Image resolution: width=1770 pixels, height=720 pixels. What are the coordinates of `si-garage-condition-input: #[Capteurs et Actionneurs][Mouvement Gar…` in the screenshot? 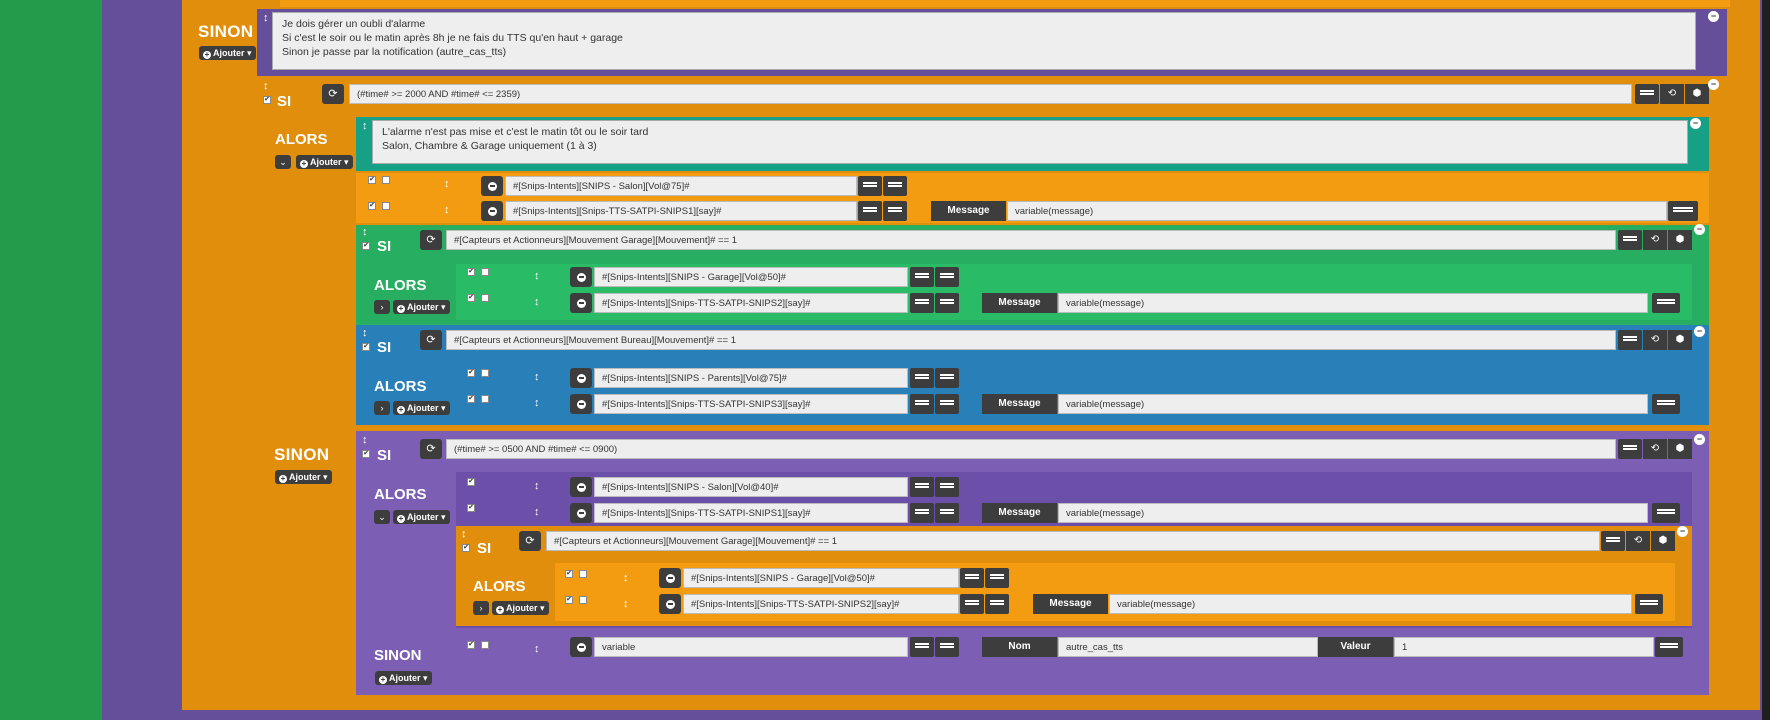 It's located at (1031, 240).